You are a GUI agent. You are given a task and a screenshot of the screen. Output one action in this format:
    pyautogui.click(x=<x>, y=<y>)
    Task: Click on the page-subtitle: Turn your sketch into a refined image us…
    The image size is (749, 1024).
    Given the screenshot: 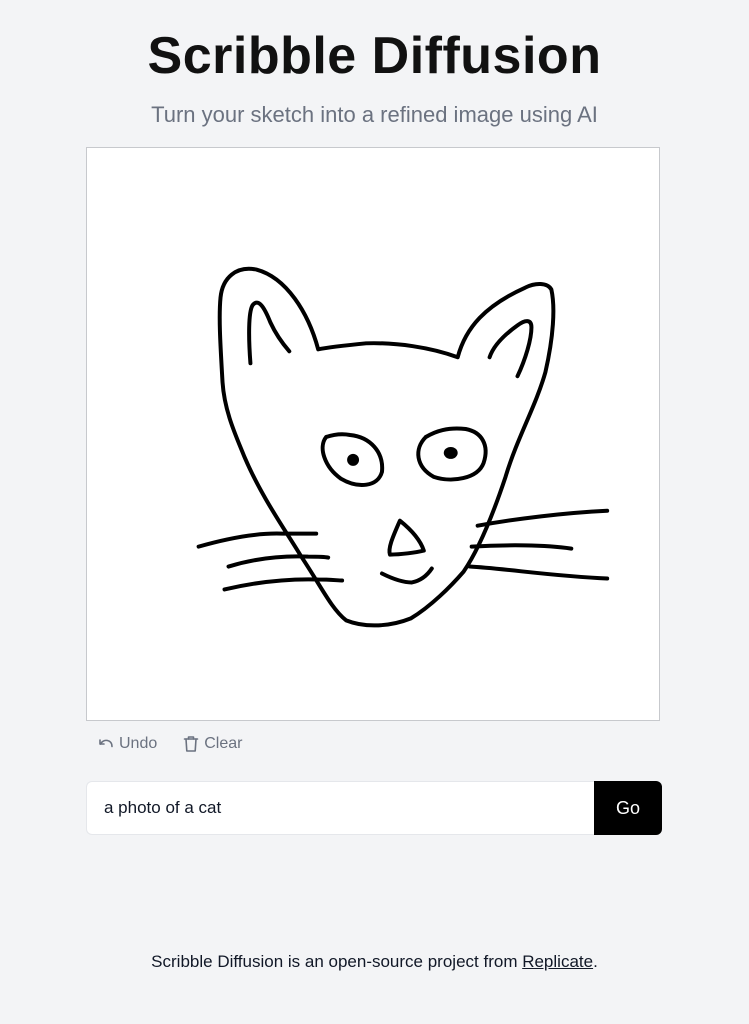 What is the action you would take?
    pyautogui.click(x=374, y=114)
    